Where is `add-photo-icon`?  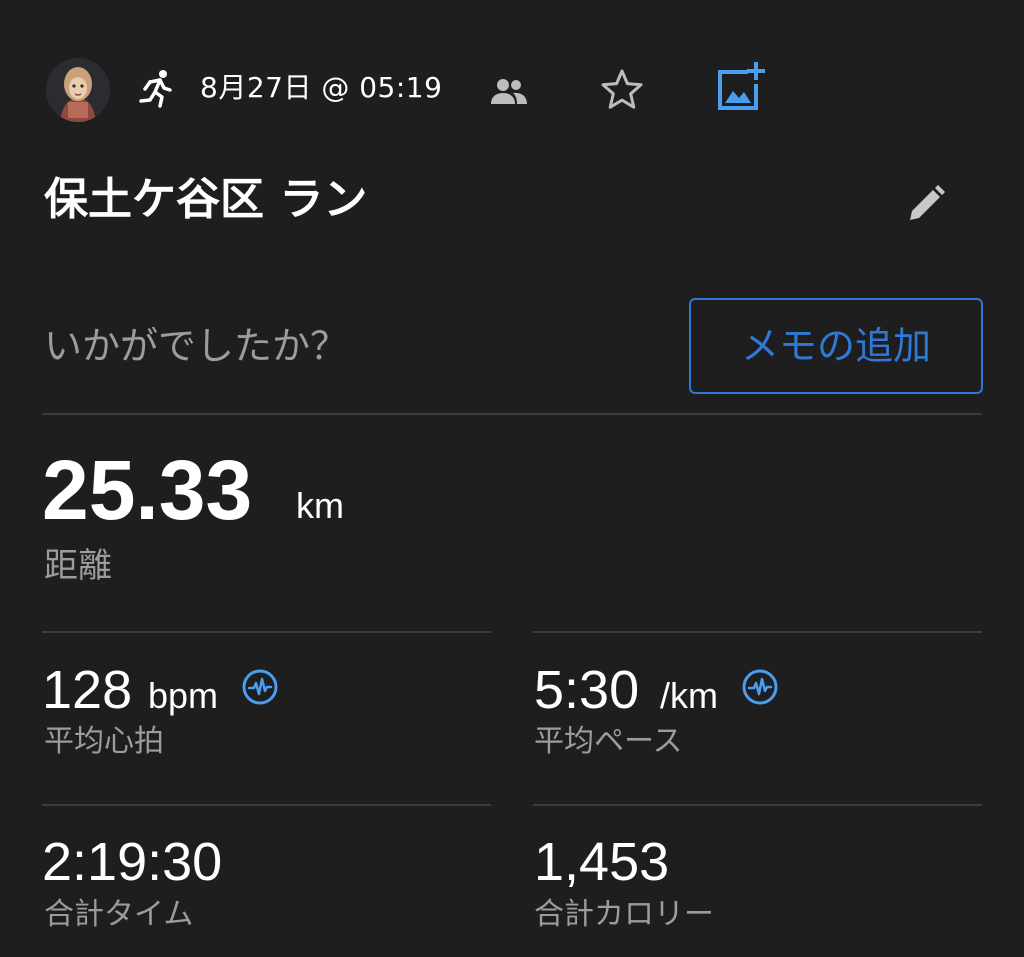
add-photo-icon is located at coordinates (741, 87).